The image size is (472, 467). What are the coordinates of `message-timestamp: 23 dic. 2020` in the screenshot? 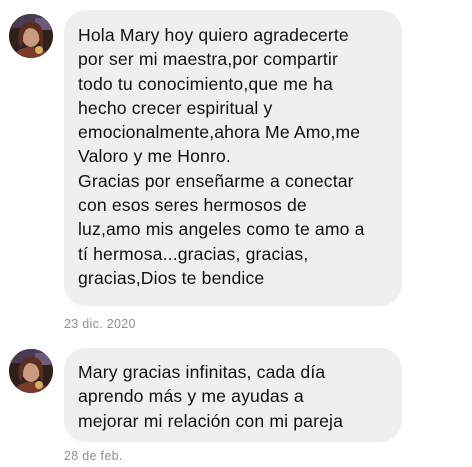 It's located at (100, 324).